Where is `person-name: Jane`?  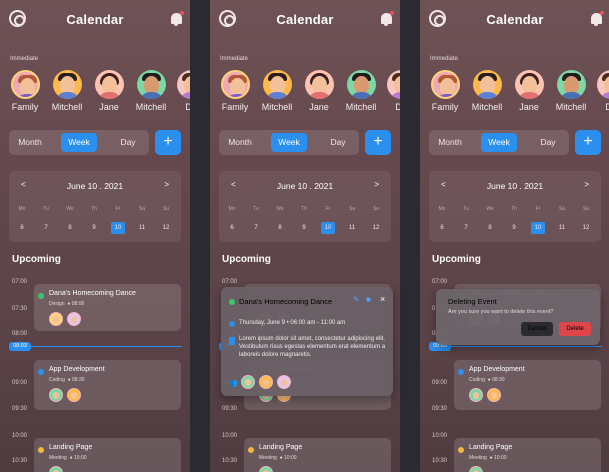 person-name: Jane is located at coordinates (109, 107).